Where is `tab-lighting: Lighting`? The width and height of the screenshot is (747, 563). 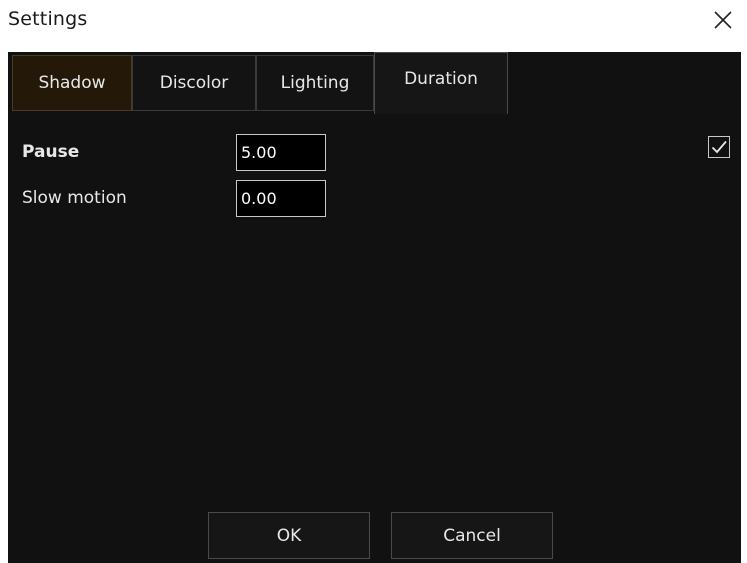
tab-lighting: Lighting is located at coordinates (315, 83).